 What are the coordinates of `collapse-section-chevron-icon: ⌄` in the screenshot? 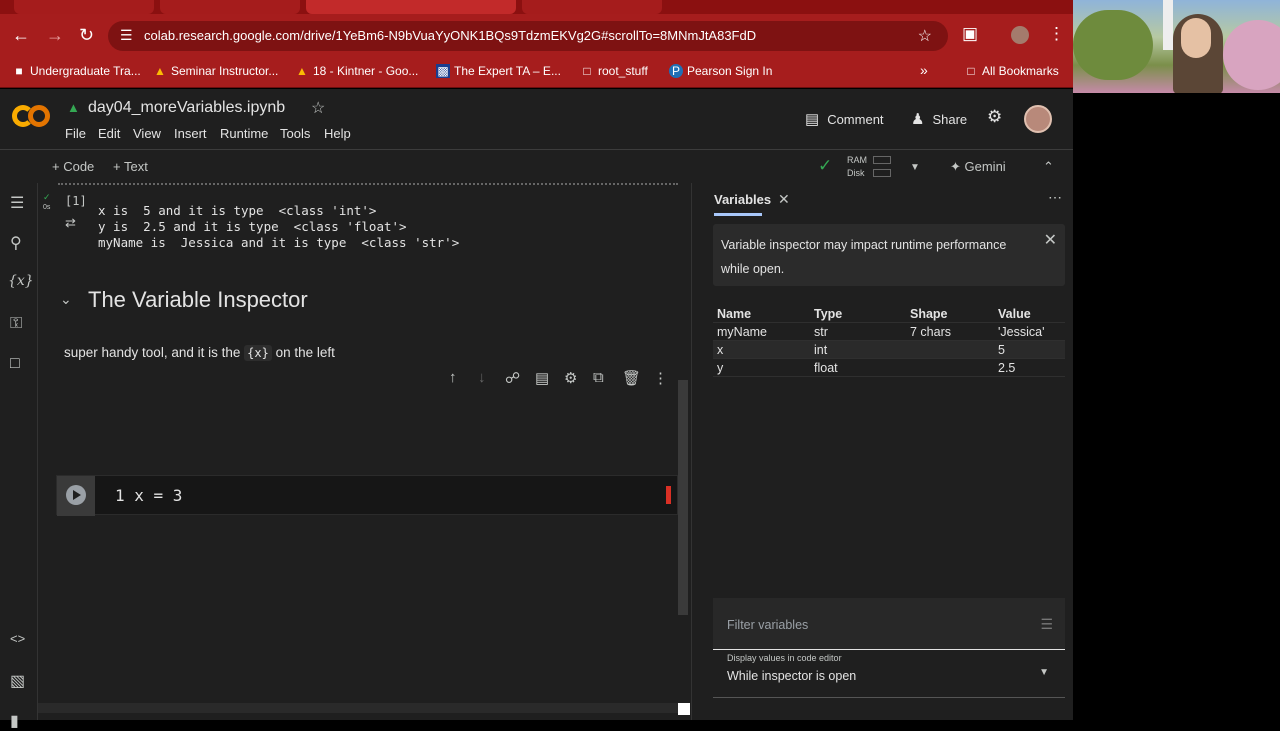 It's located at (66, 299).